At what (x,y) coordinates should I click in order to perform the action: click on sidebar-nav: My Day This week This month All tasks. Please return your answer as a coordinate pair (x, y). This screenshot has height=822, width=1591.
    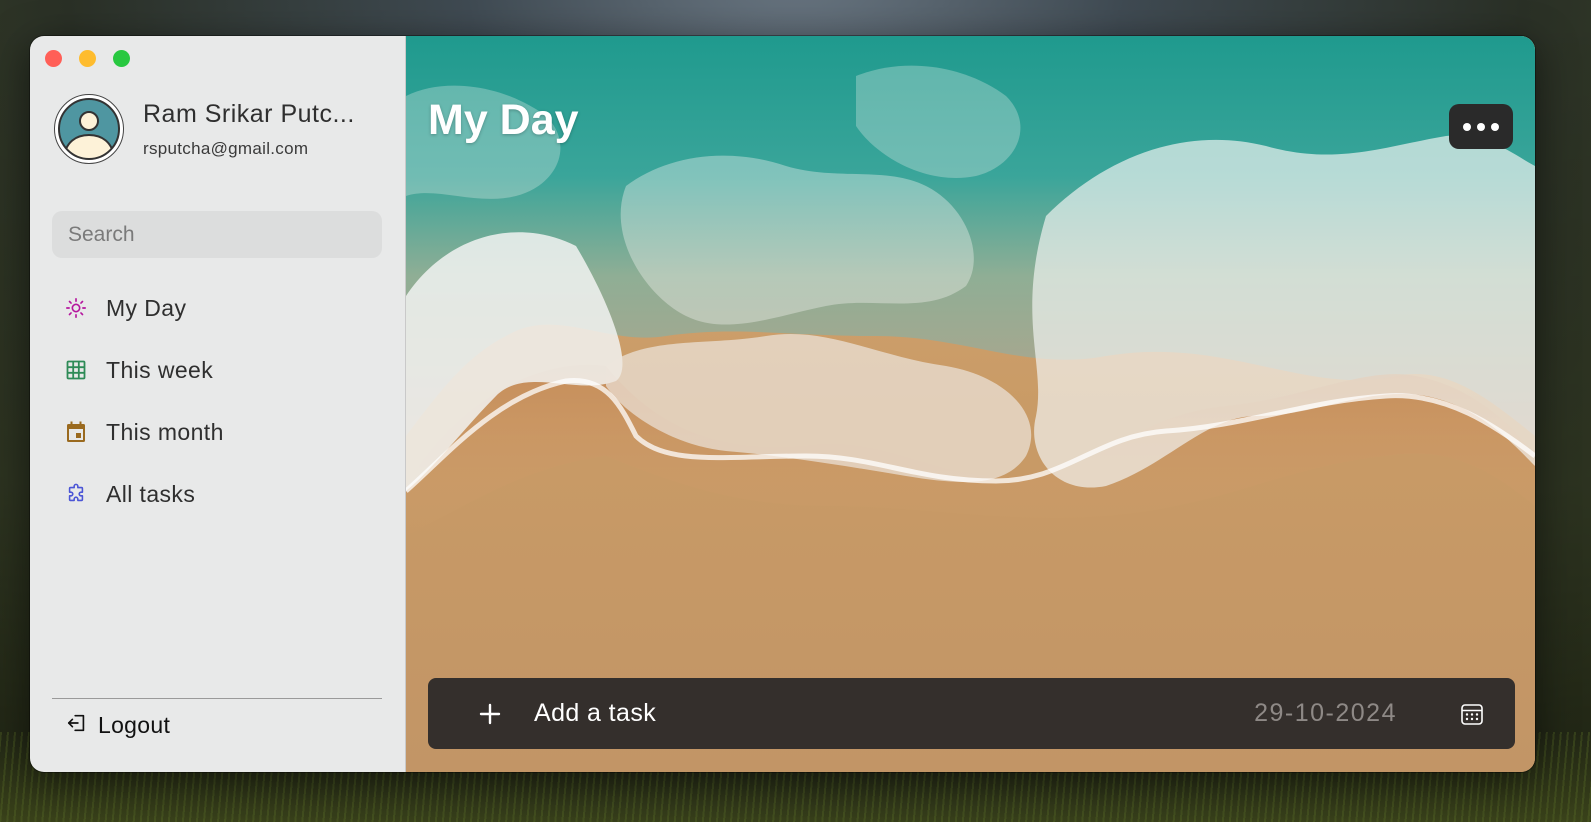
    Looking at the image, I should click on (217, 401).